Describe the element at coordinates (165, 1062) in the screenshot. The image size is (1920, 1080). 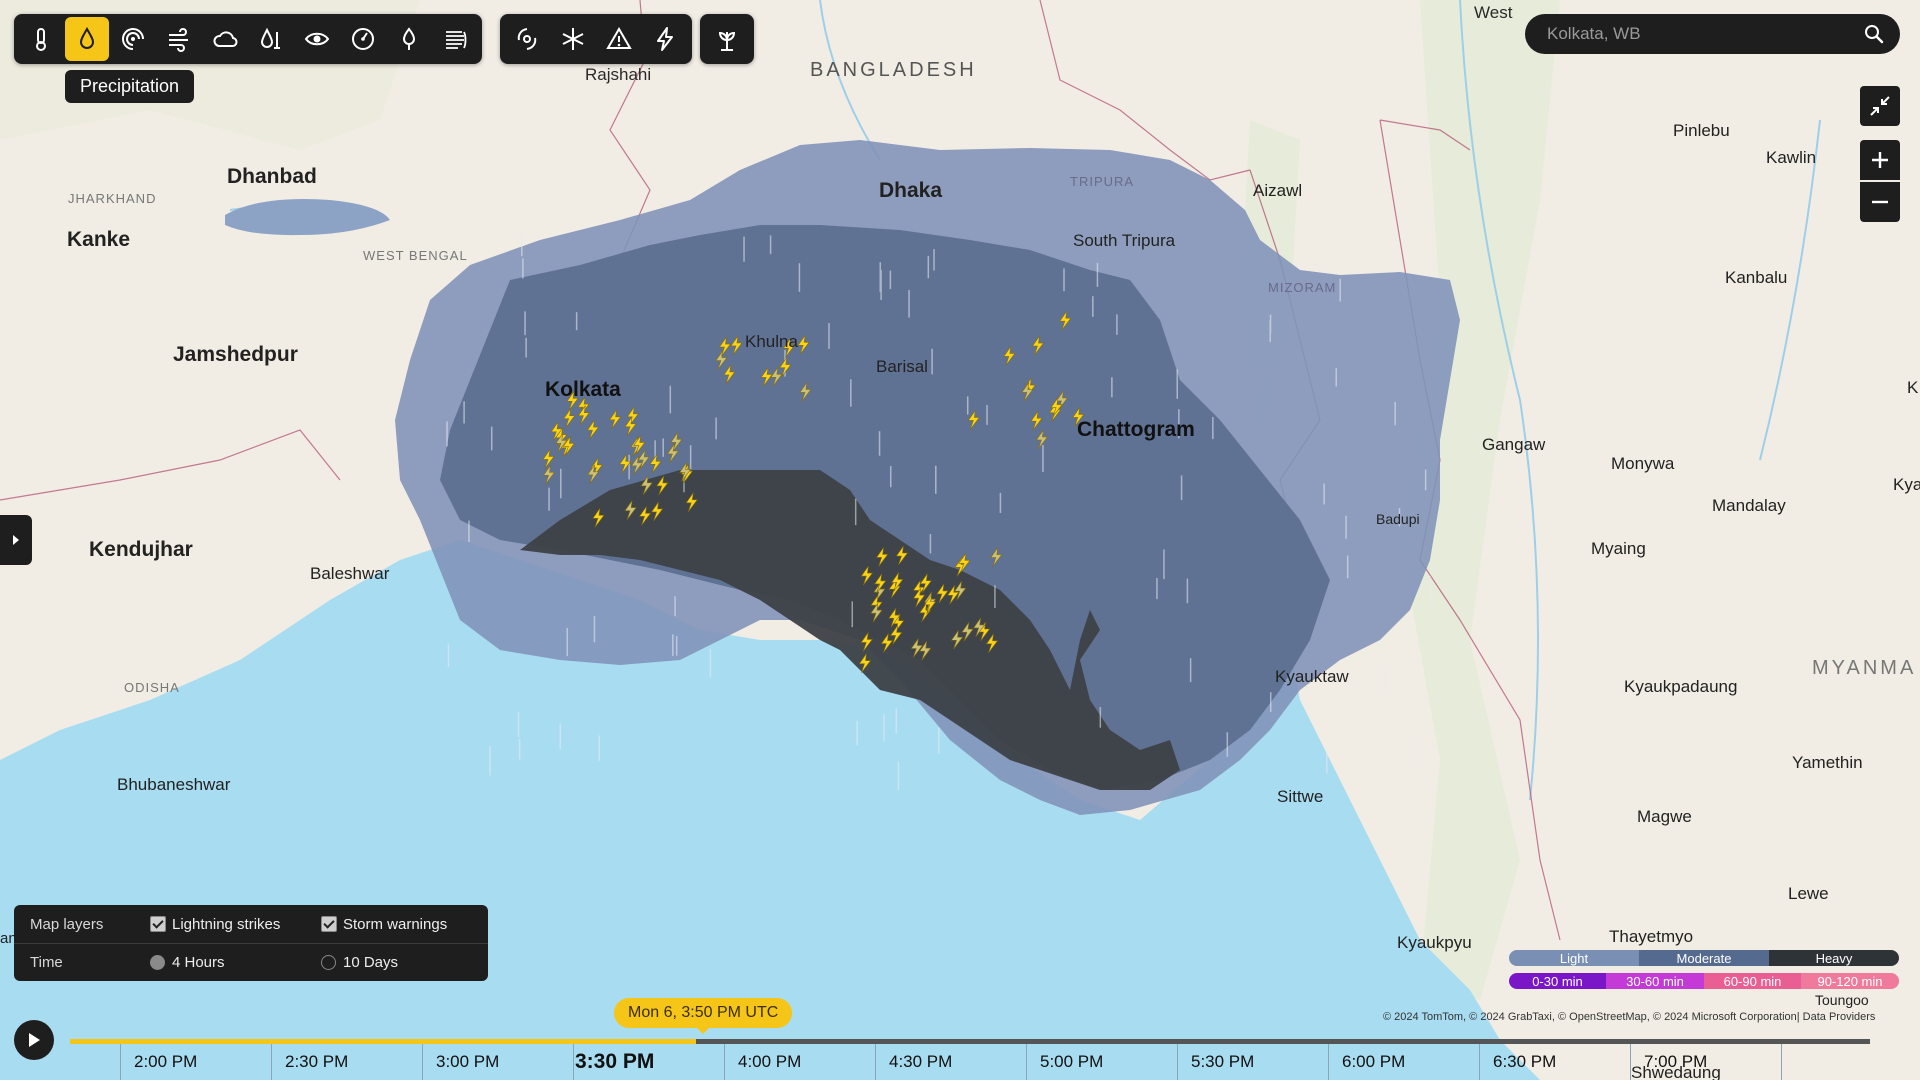
I see `timeline-label: 2:00 PM` at that location.